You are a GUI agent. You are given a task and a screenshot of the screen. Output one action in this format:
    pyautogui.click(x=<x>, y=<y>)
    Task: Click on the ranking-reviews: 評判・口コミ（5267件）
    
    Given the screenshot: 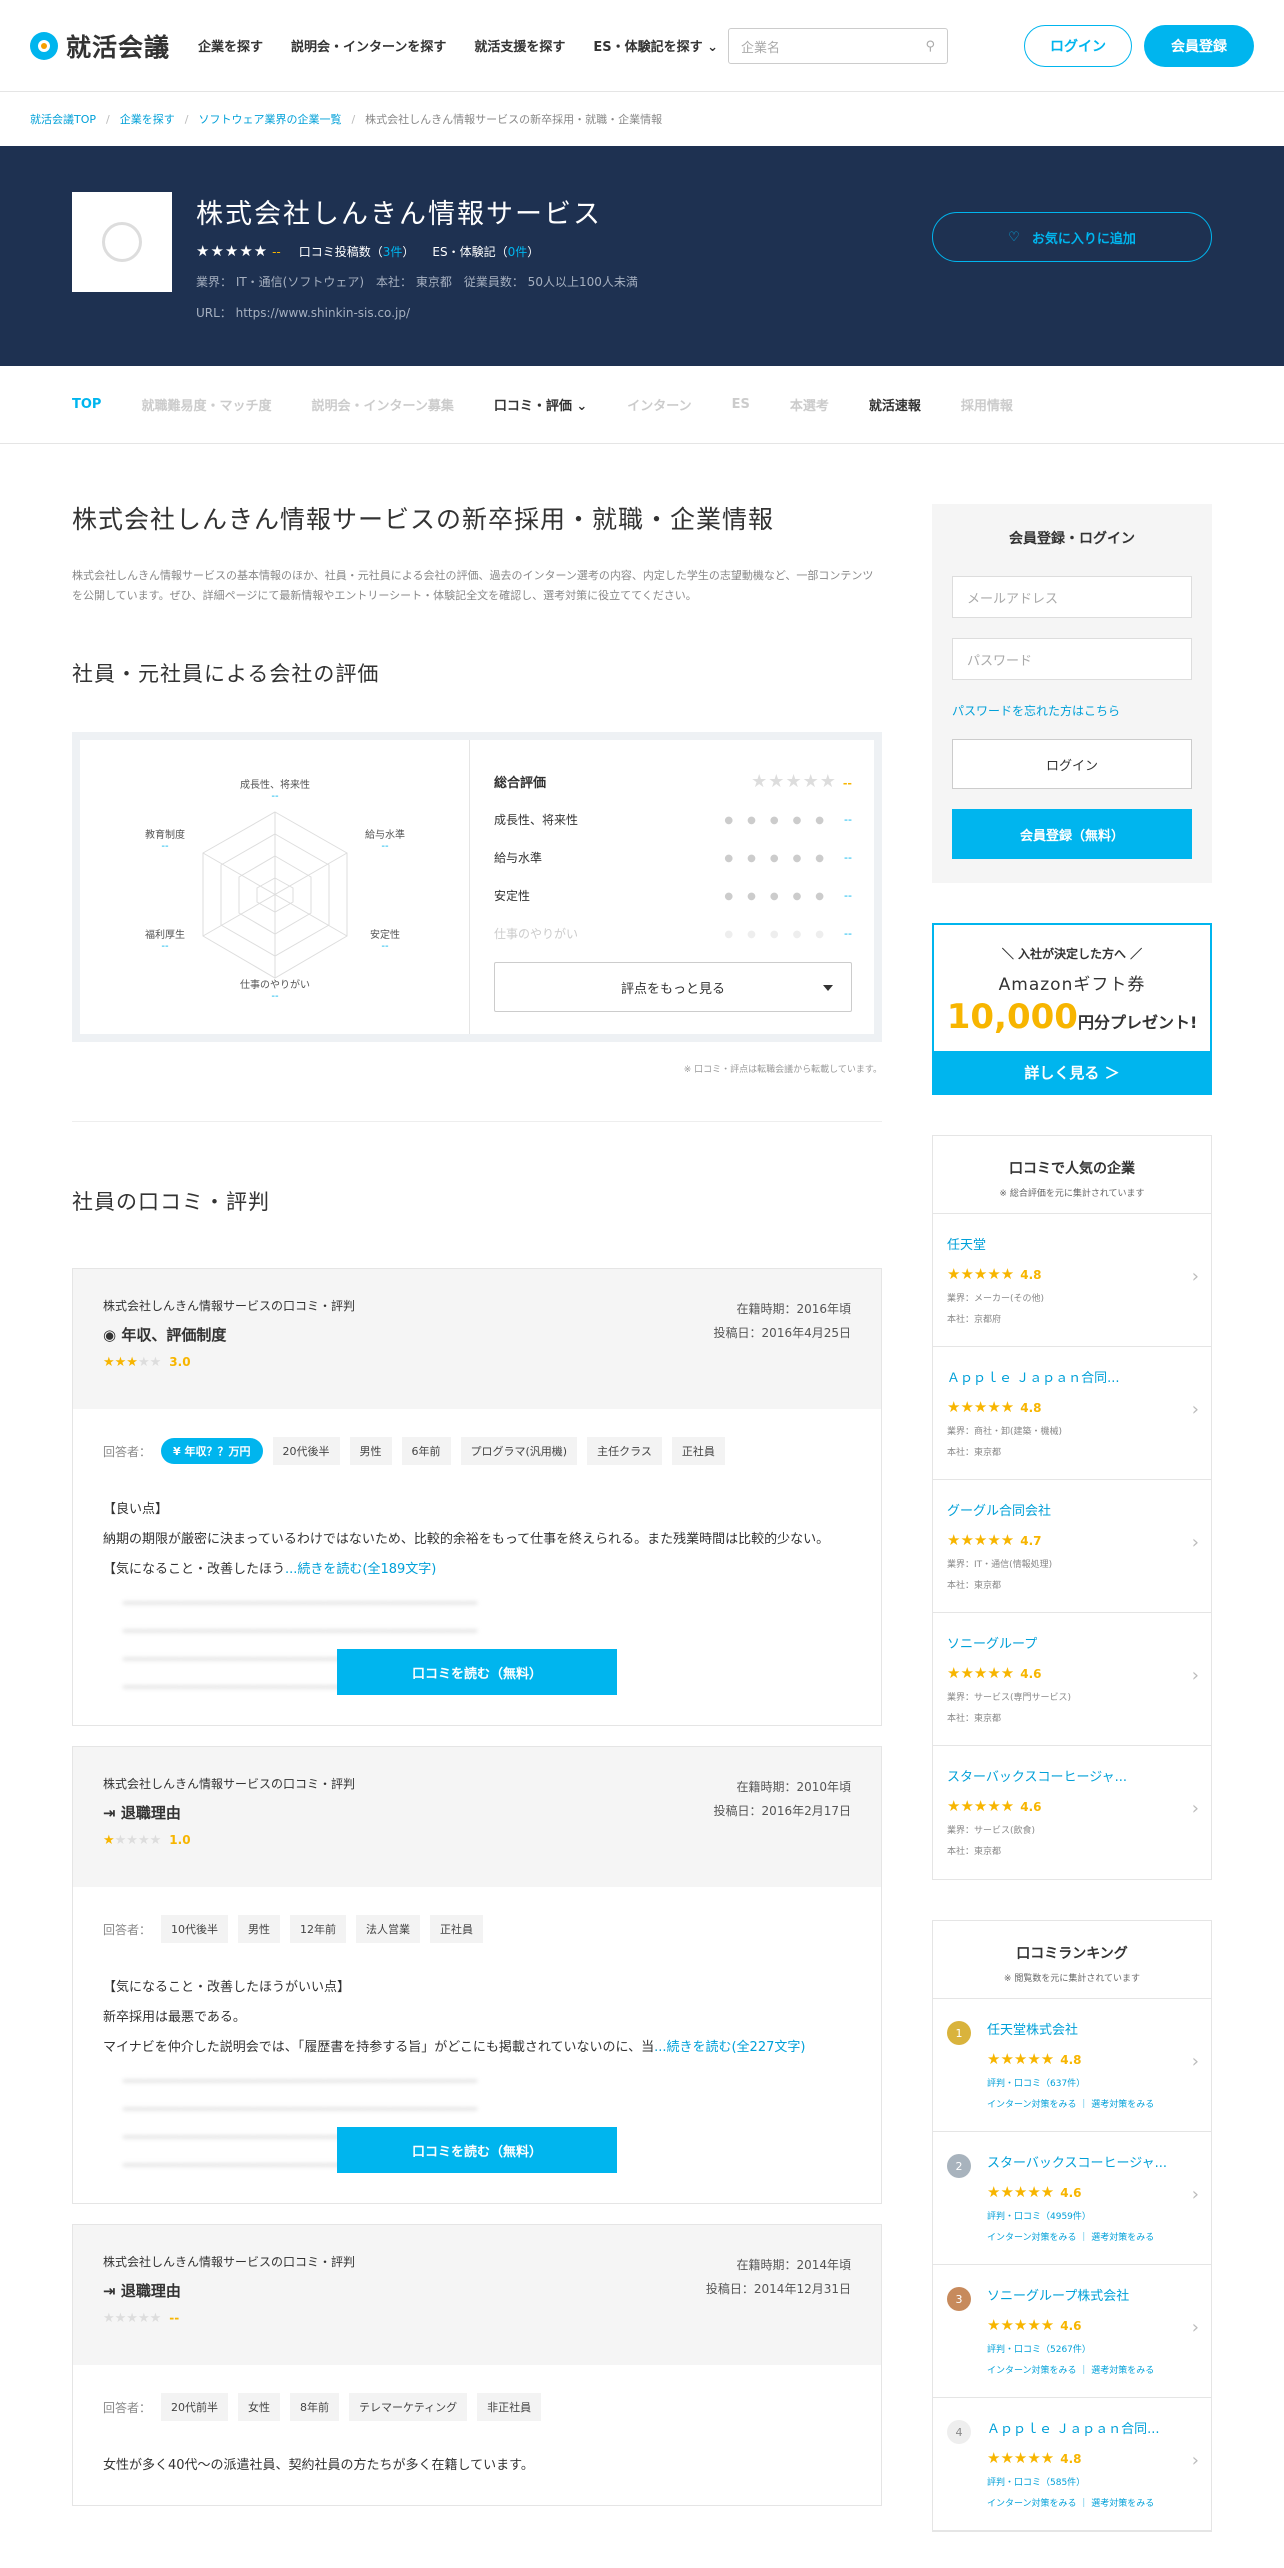 What is the action you would take?
    pyautogui.click(x=1092, y=2348)
    